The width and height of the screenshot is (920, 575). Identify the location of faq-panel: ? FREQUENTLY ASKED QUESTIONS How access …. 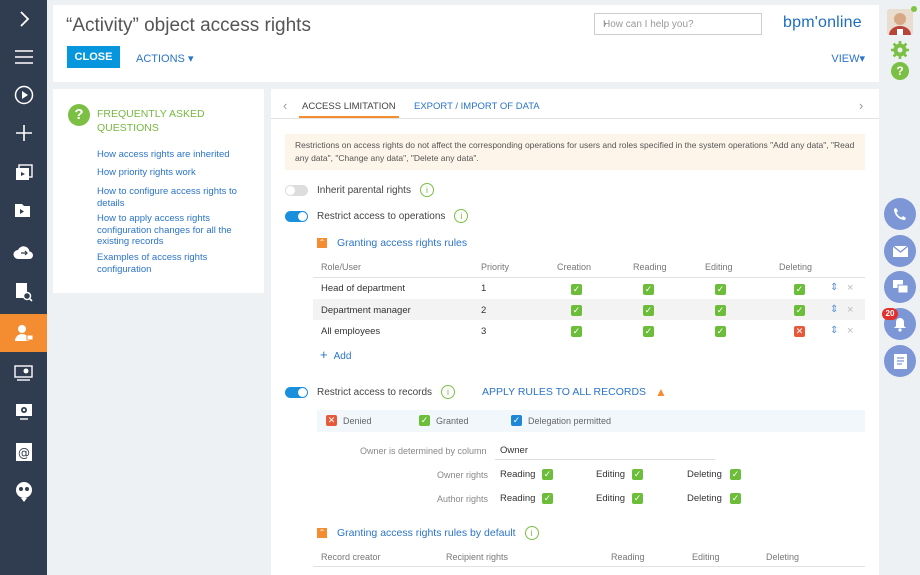
(158, 191).